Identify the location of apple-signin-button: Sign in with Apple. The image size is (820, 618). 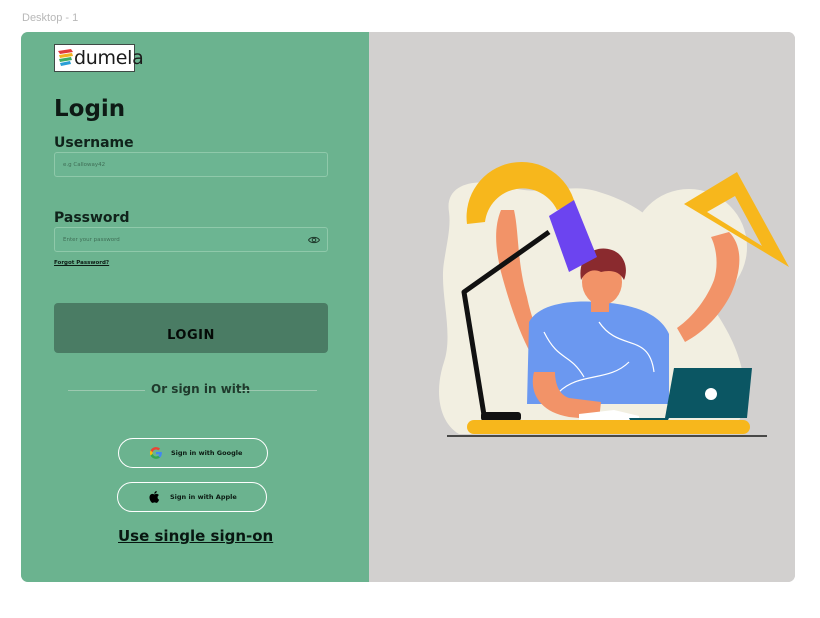
(192, 497).